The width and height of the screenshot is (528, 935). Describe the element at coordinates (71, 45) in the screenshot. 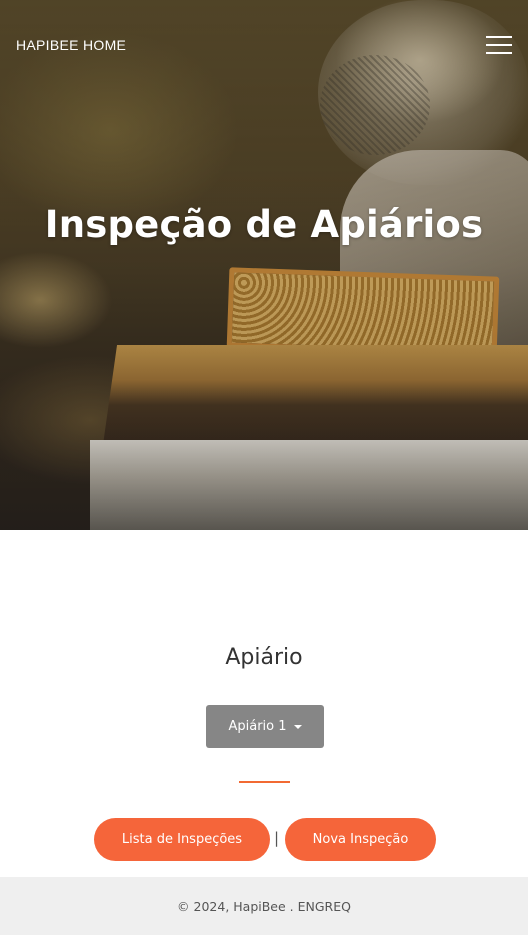

I see `brand-home-link: HAPIBEE HOME` at that location.